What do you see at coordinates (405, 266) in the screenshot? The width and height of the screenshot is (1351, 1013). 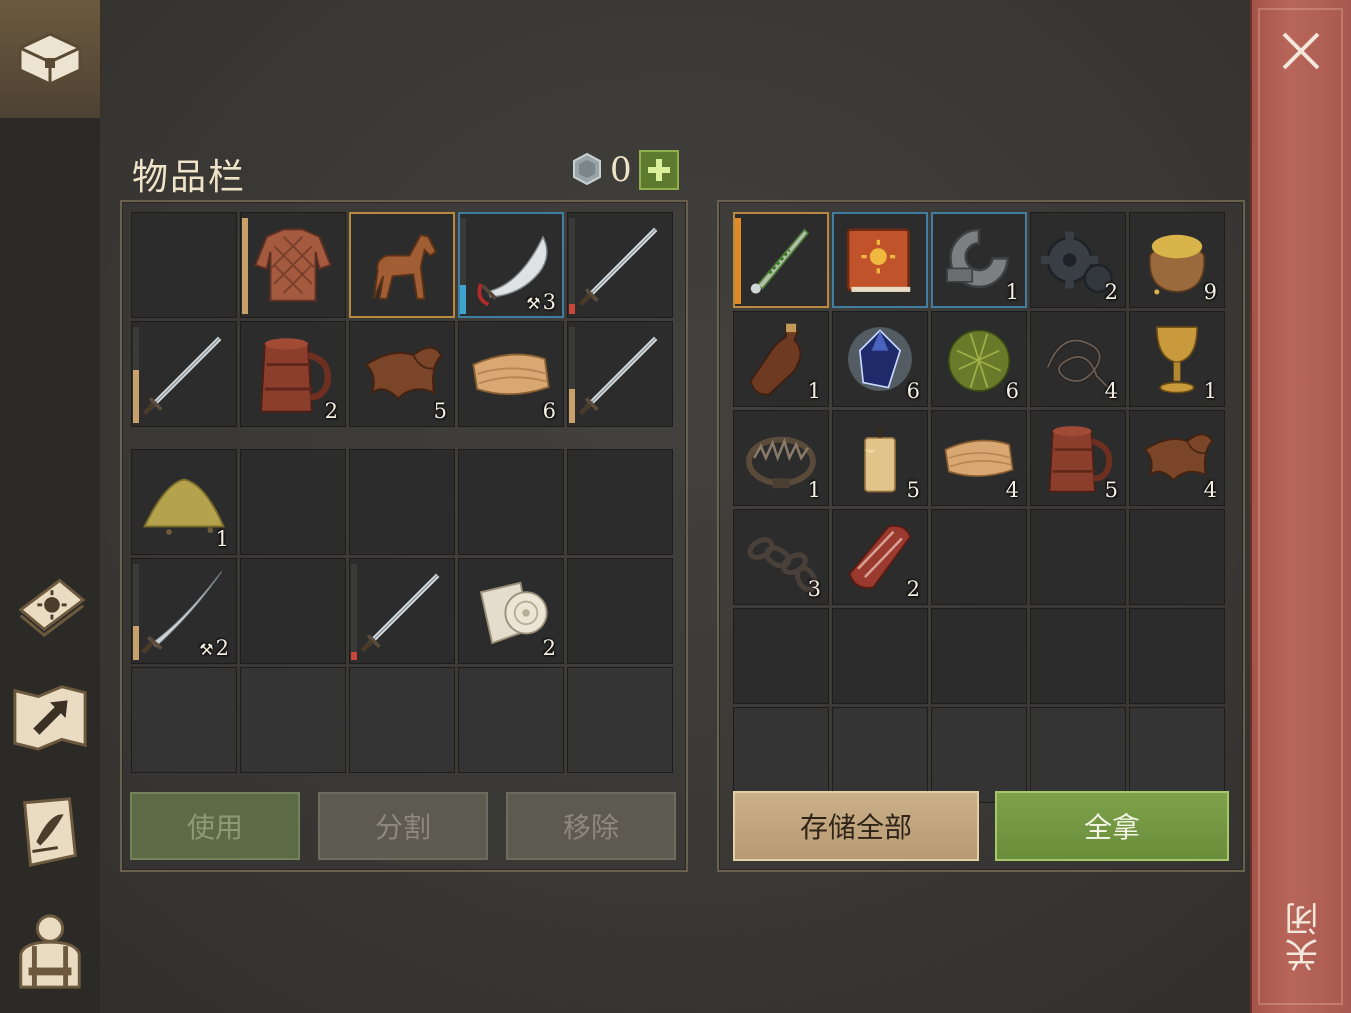 I see `horse-icon` at bounding box center [405, 266].